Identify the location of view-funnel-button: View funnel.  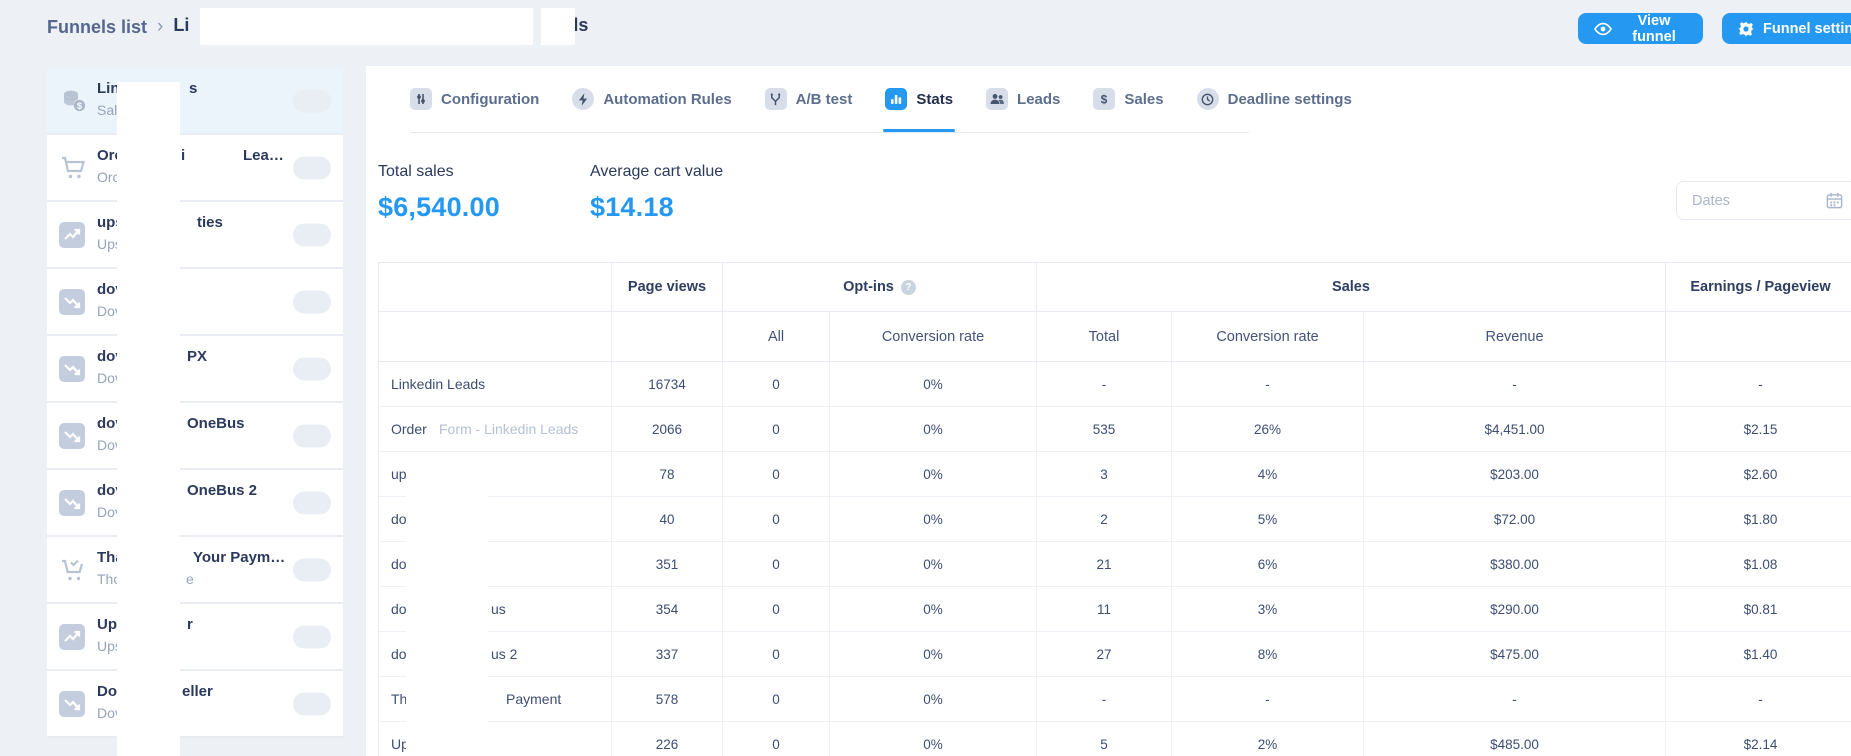
(1640, 28).